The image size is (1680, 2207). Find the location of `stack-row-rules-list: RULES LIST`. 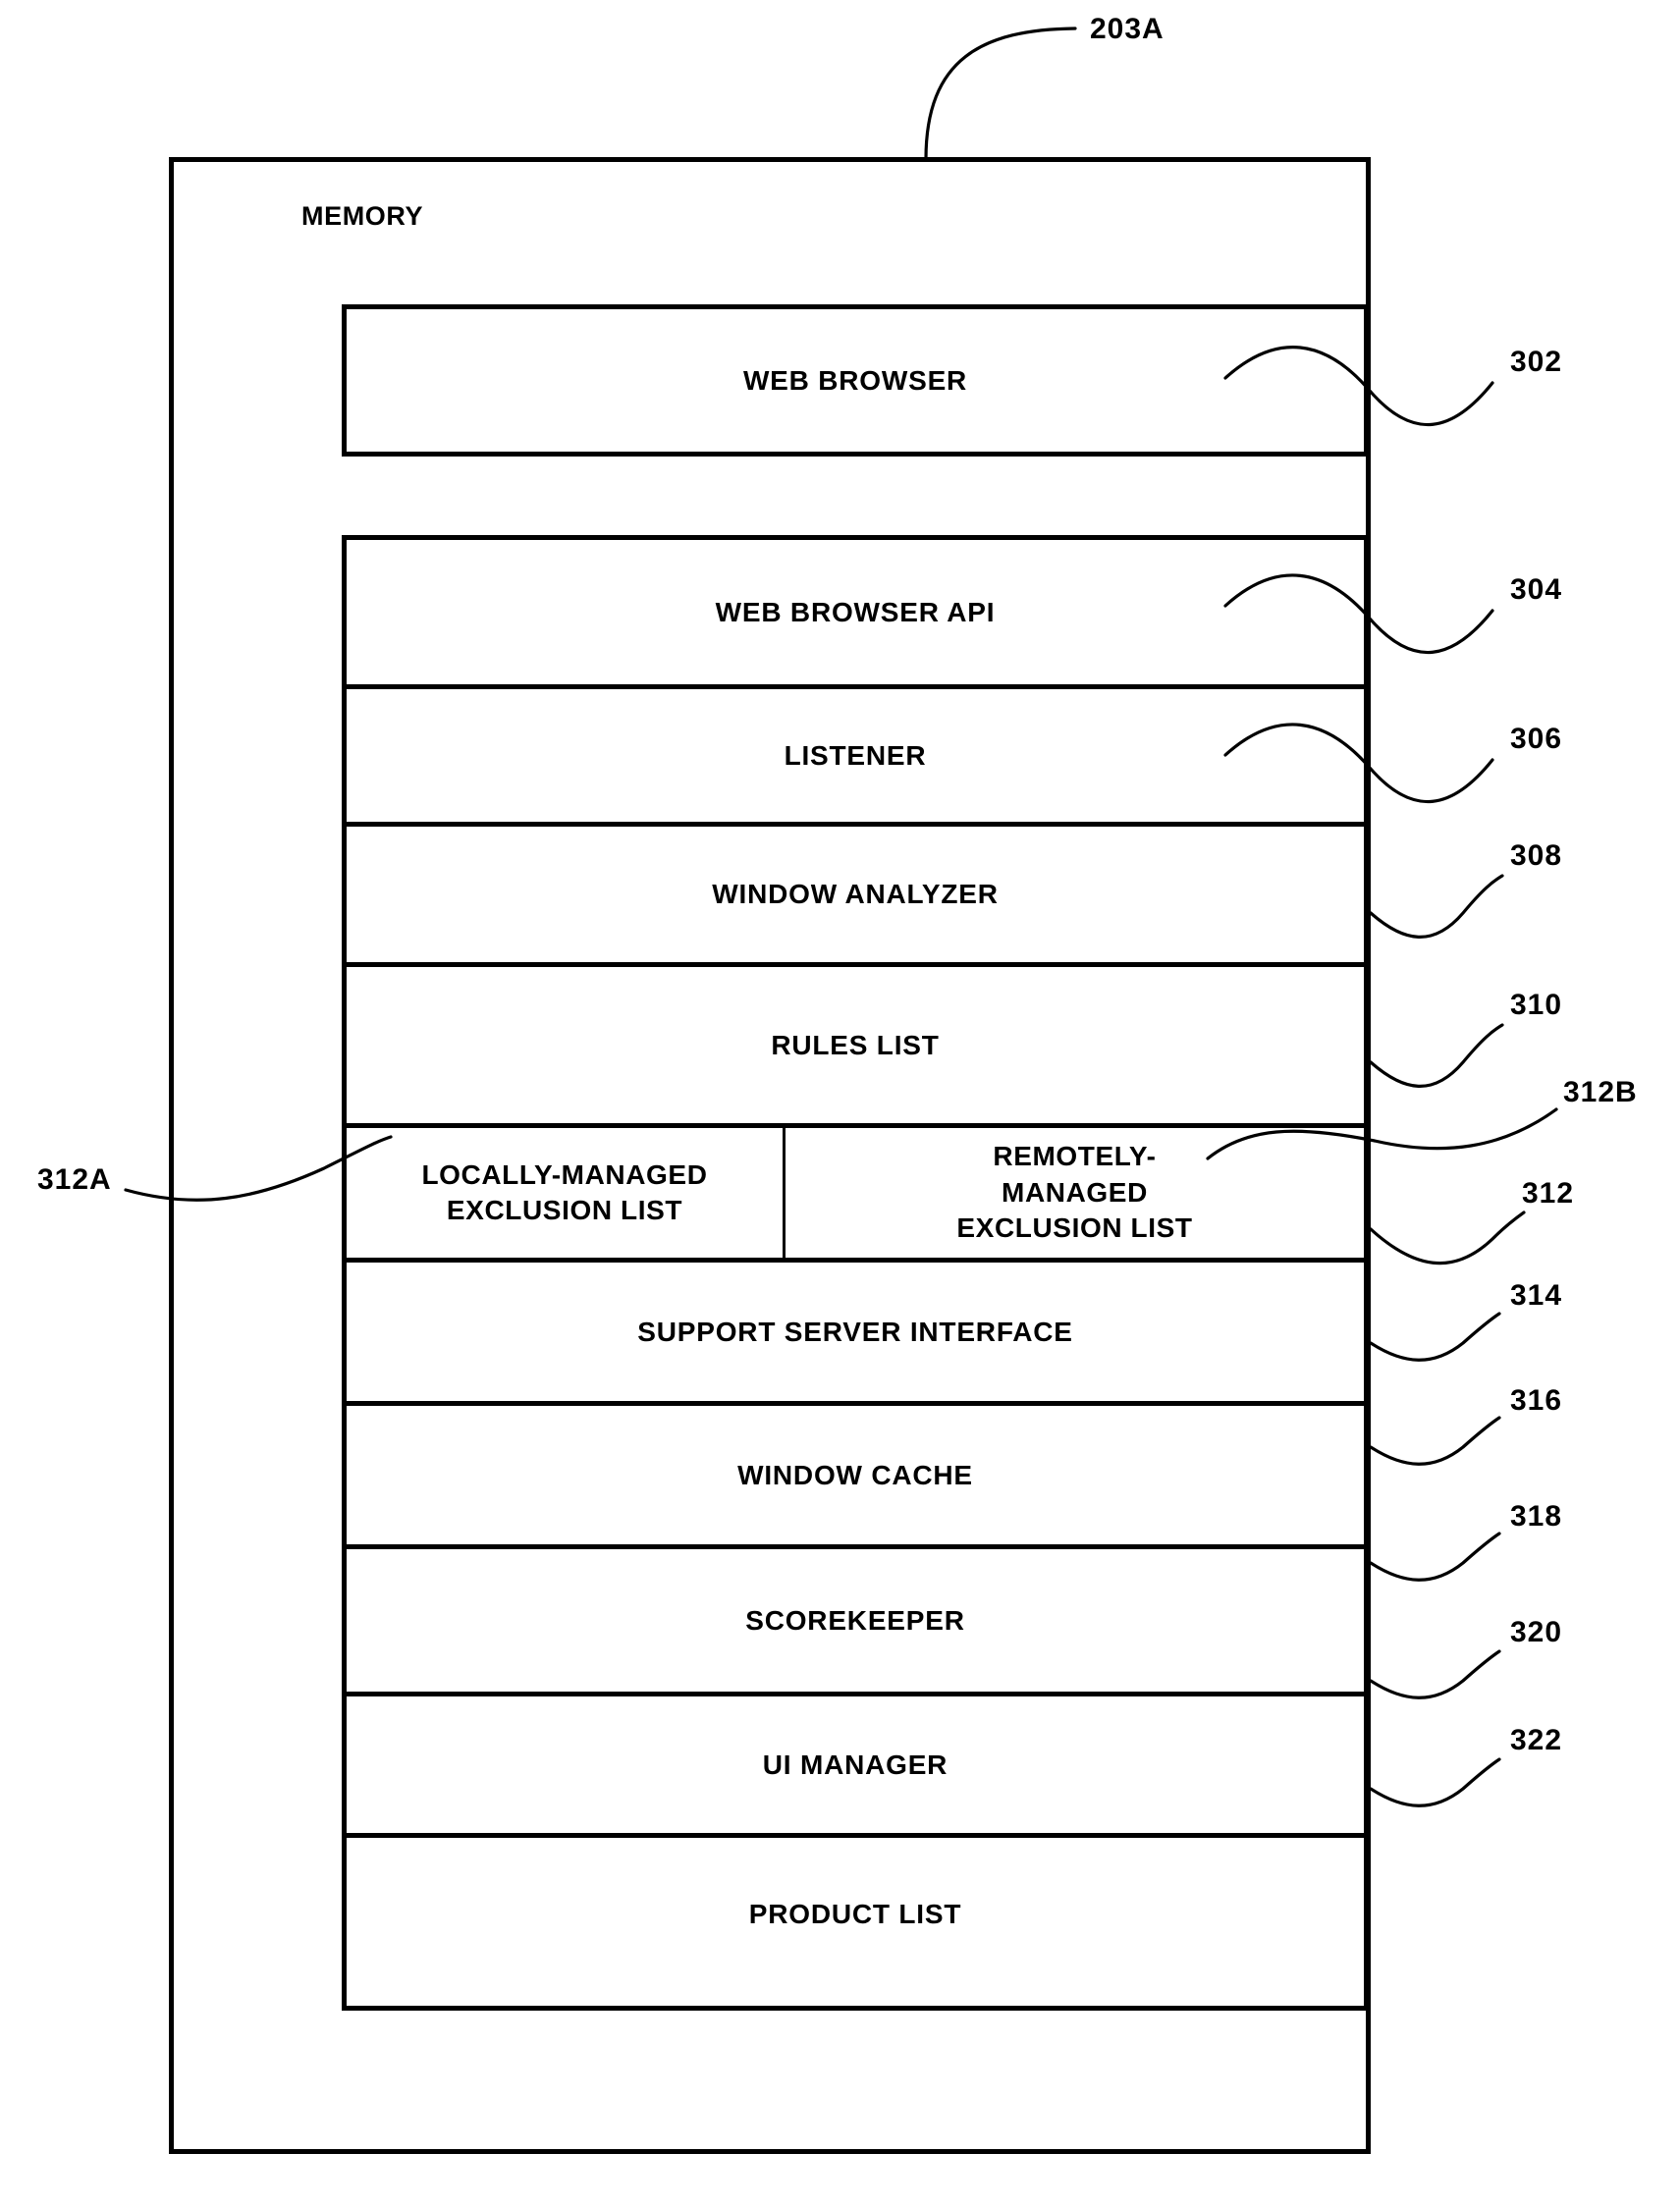

stack-row-rules-list: RULES LIST is located at coordinates (855, 1047).